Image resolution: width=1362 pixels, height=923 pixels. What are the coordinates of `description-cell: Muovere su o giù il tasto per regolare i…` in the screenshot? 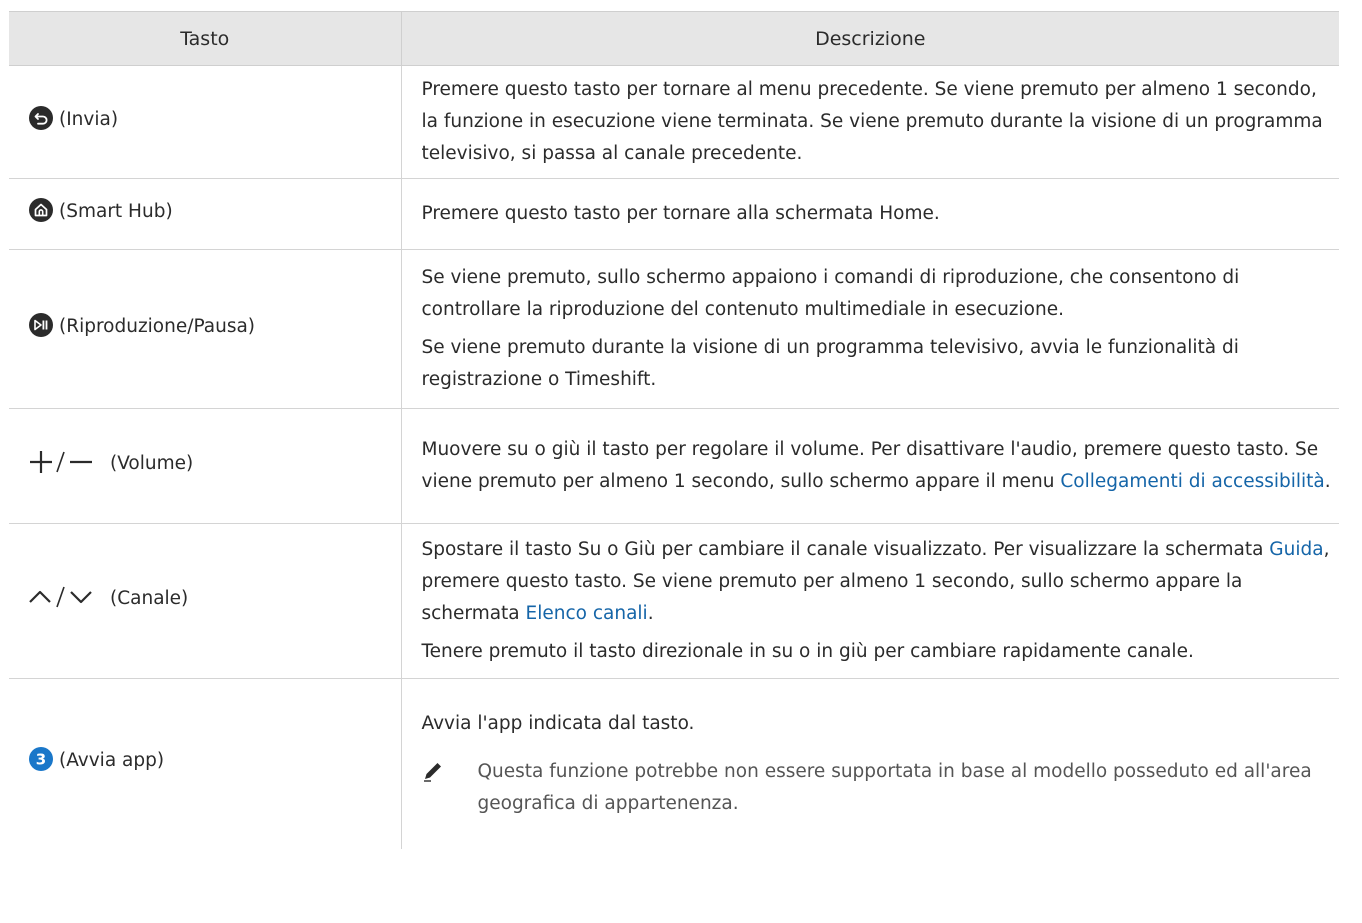 It's located at (869, 466).